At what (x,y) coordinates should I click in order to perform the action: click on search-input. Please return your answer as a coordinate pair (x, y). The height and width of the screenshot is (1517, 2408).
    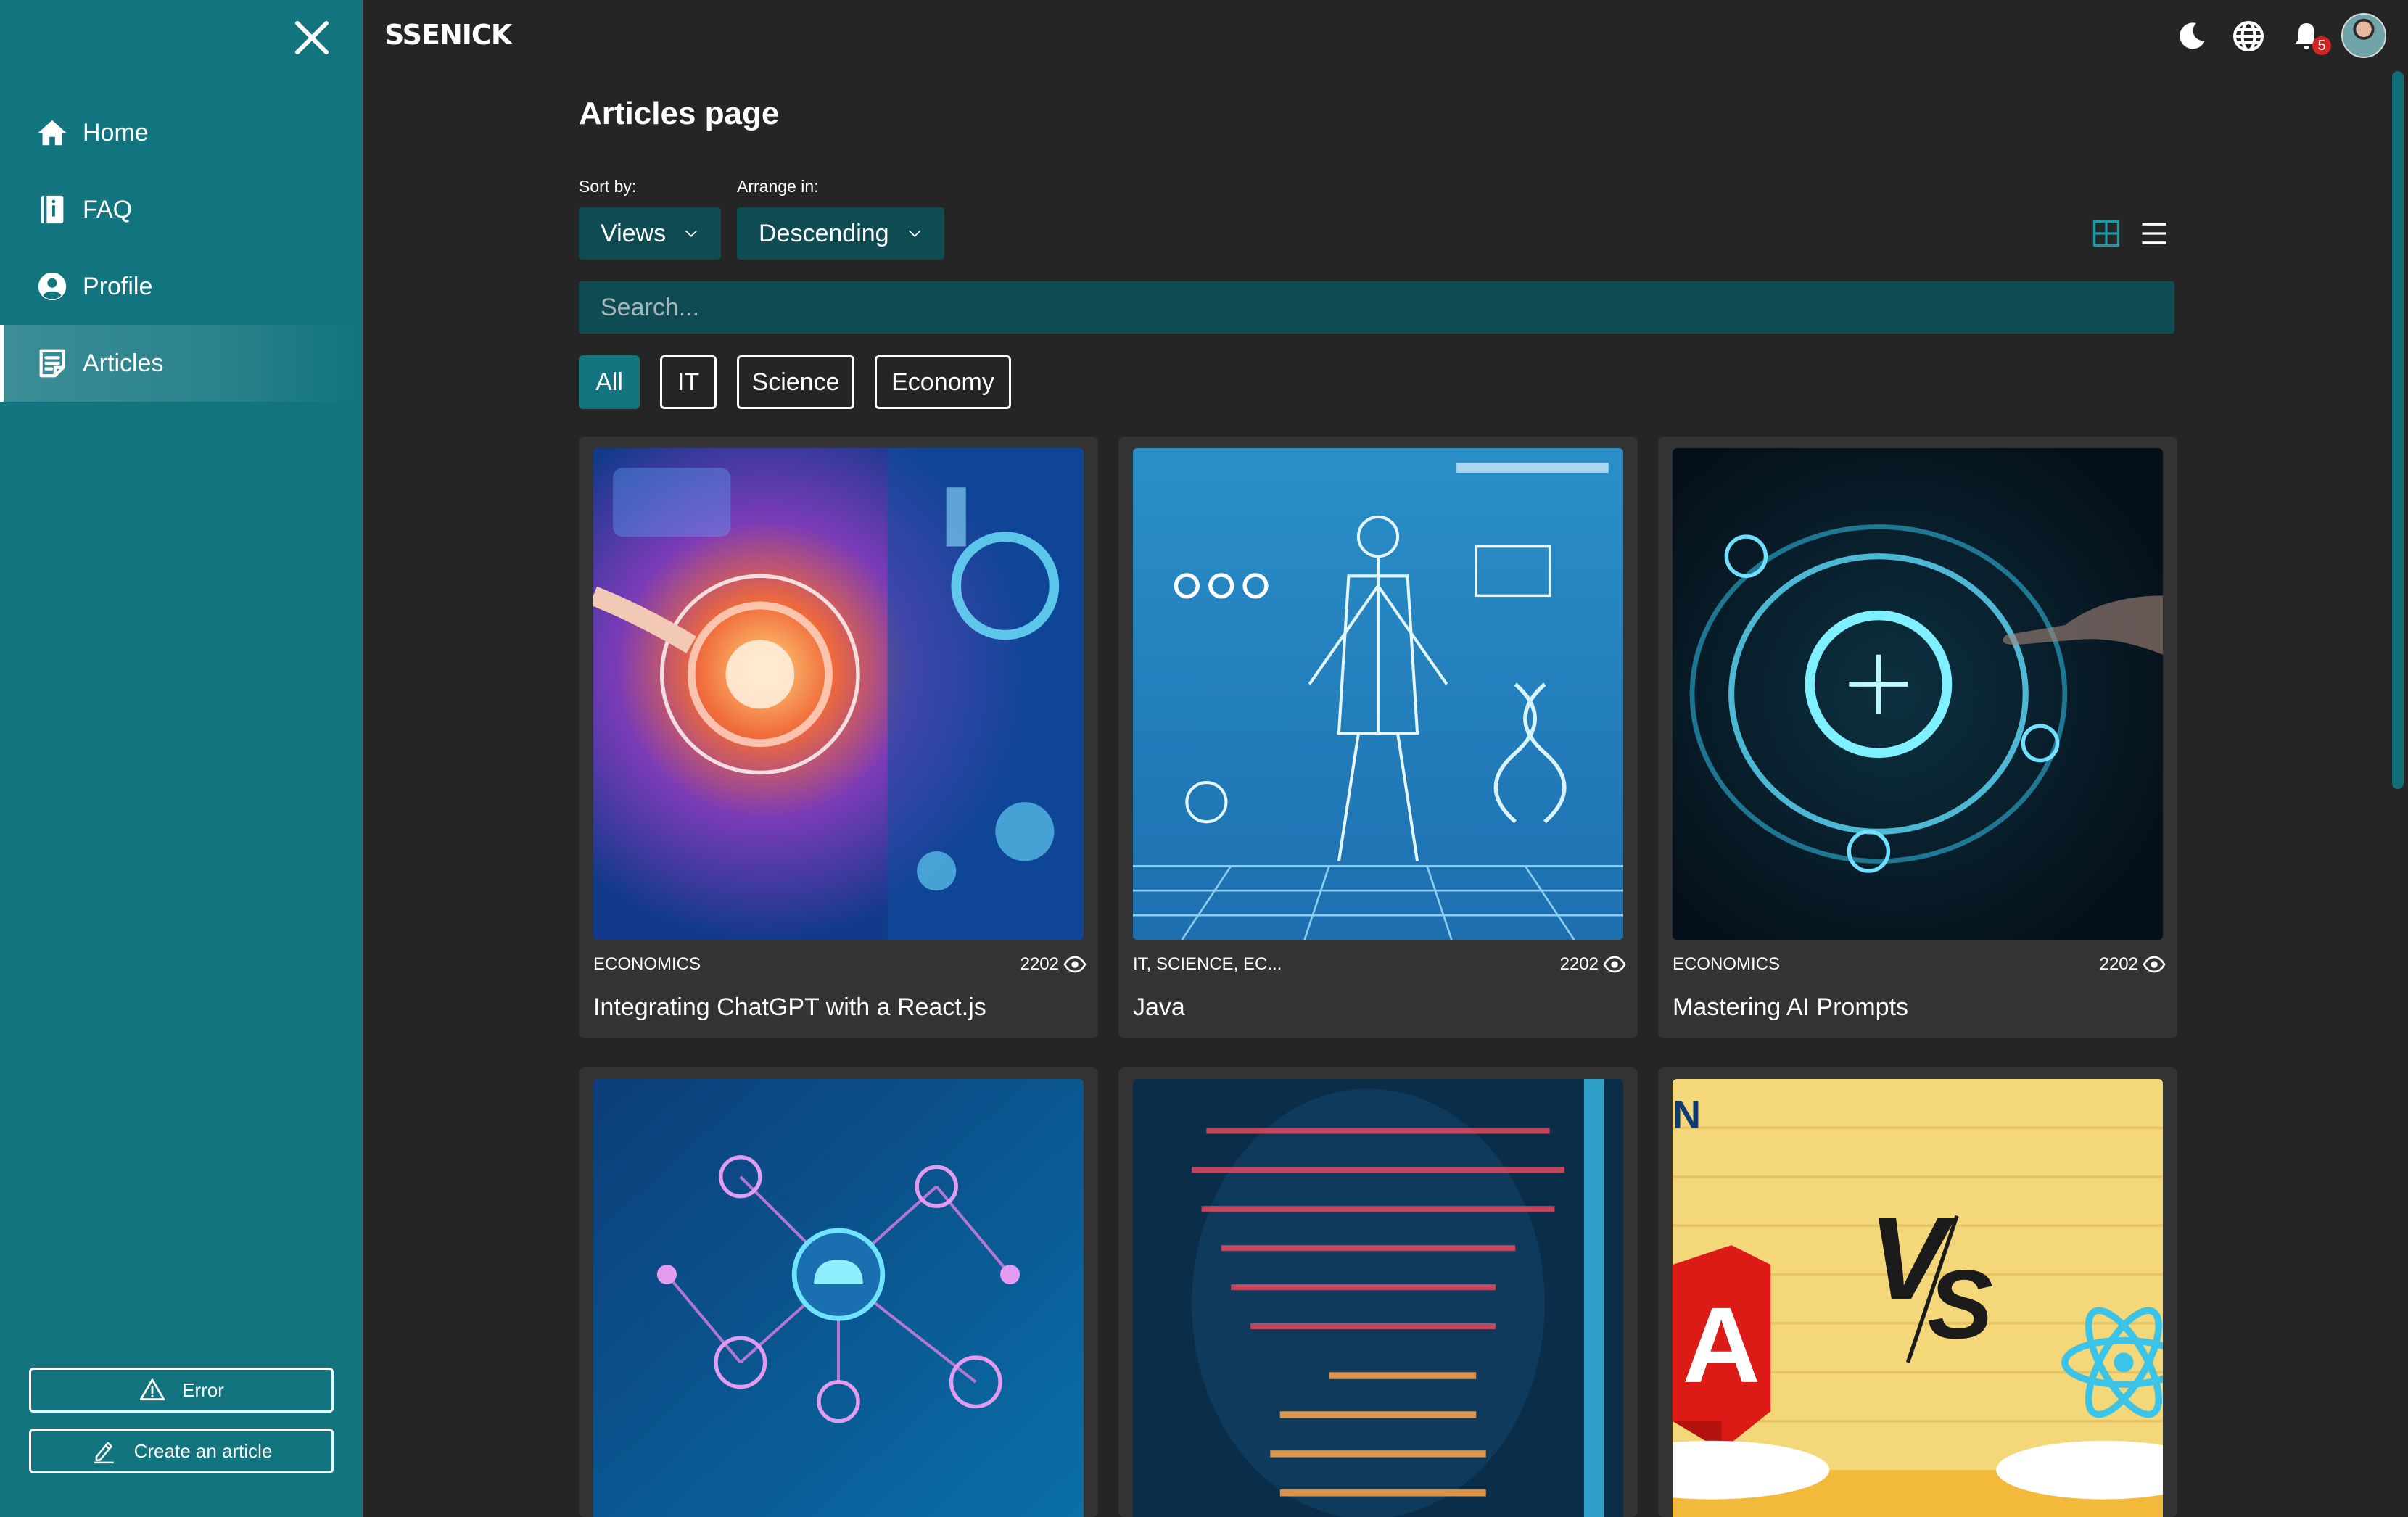
    Looking at the image, I should click on (1376, 307).